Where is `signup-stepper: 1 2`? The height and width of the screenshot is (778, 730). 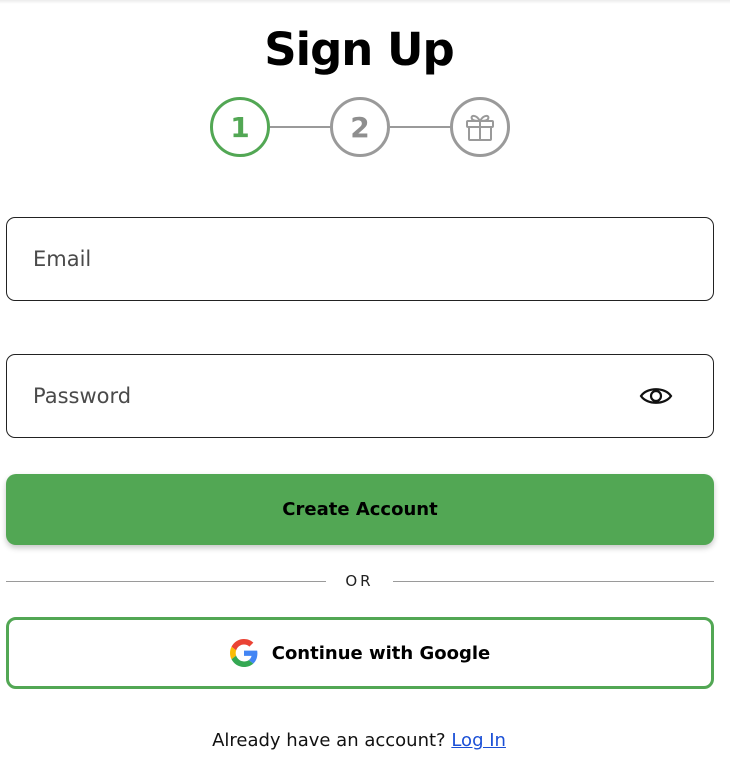
signup-stepper: 1 2 is located at coordinates (360, 127).